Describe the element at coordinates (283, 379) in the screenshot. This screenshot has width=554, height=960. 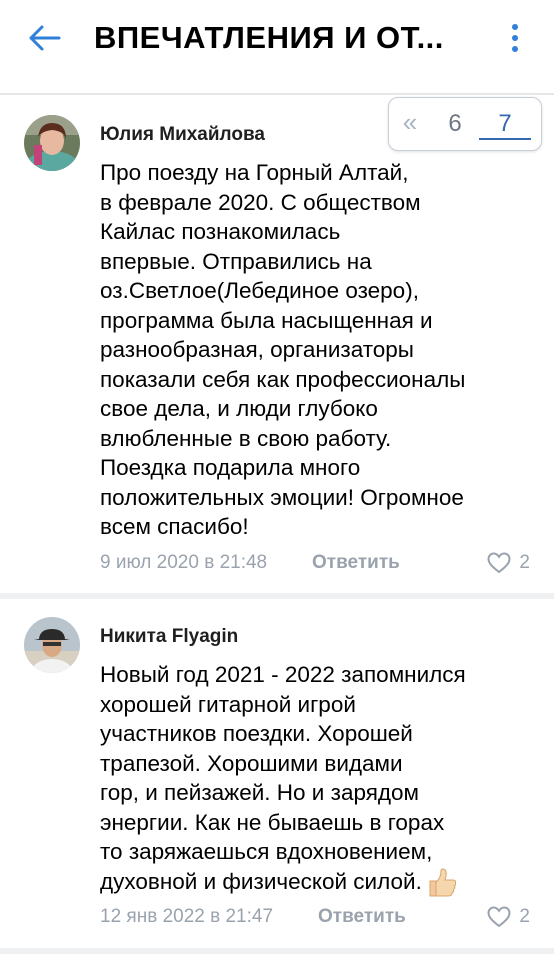
I see `comment-text-line: показали себя как профессионалы` at that location.